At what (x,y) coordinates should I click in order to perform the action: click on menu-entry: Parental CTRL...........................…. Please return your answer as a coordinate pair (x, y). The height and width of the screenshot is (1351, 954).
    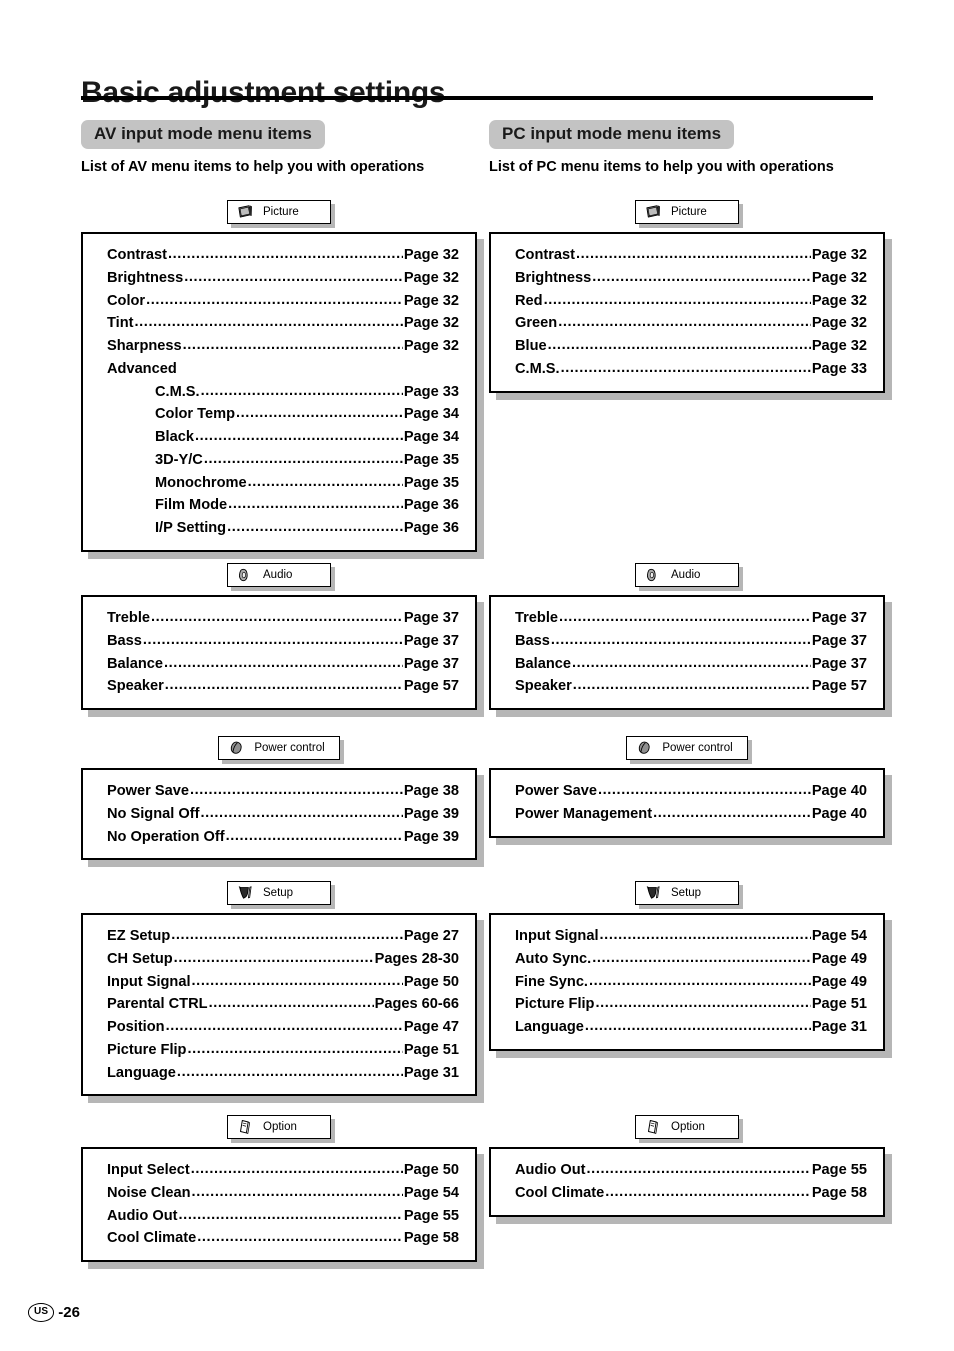
    Looking at the image, I should click on (283, 1004).